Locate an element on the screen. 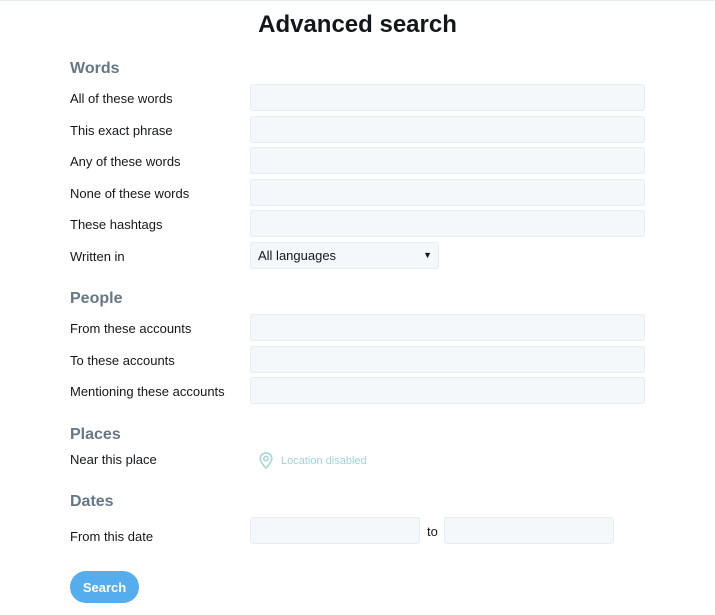 The width and height of the screenshot is (715, 615). start-date-input is located at coordinates (335, 530).